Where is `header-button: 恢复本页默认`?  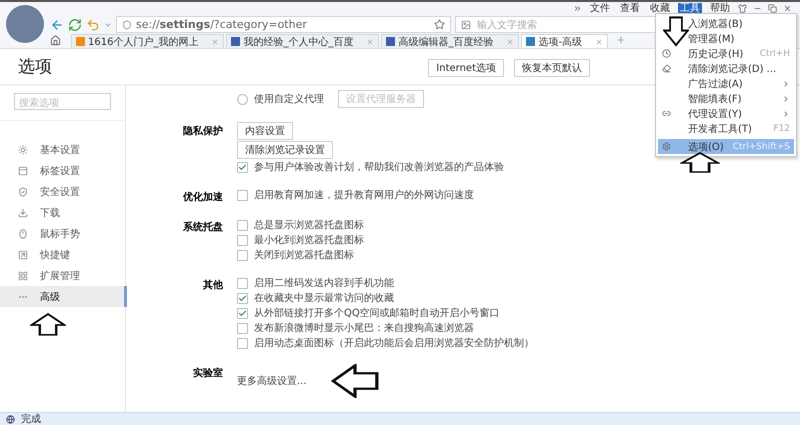 header-button: 恢复本页默认 is located at coordinates (552, 68).